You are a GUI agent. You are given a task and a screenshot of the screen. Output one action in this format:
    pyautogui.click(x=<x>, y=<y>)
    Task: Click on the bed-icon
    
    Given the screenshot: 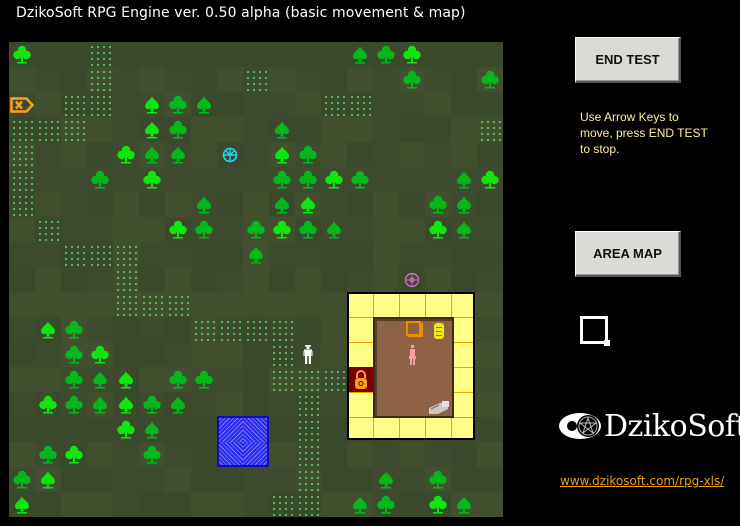 What is the action you would take?
    pyautogui.click(x=439, y=407)
    